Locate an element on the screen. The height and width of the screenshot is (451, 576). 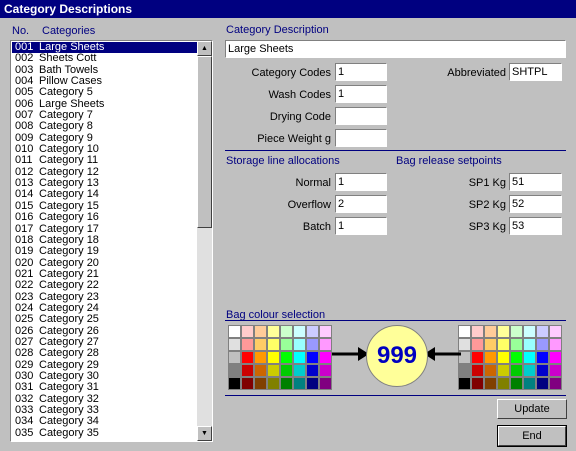
drying-code-input is located at coordinates (361, 116).